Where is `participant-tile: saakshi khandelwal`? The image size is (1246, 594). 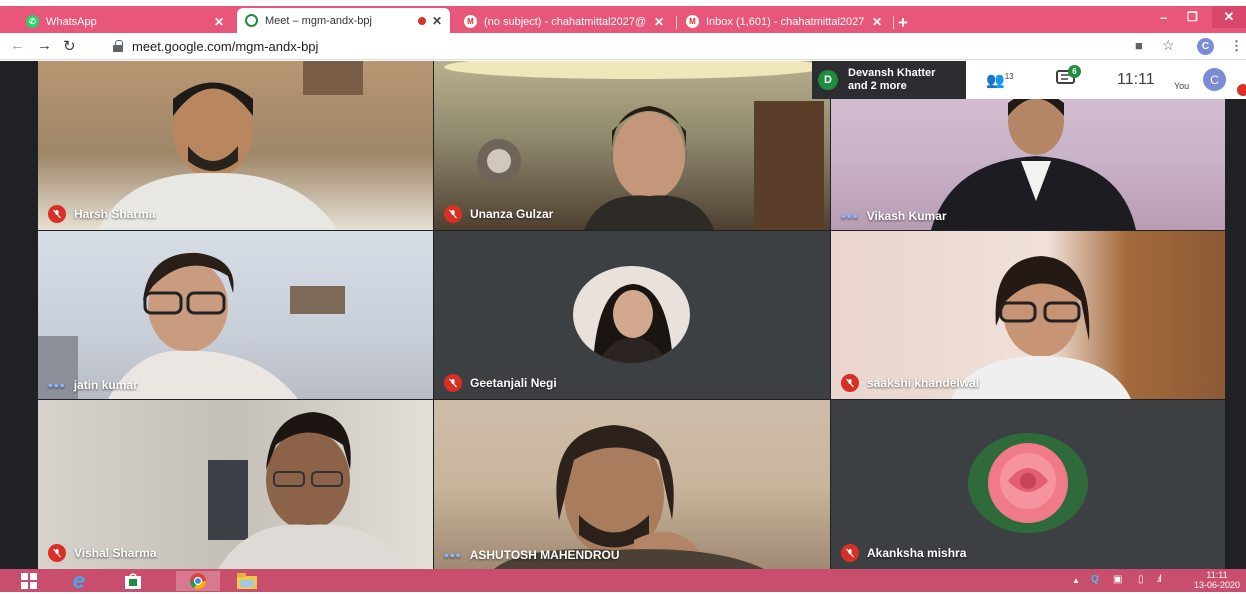 participant-tile: saakshi khandelwal is located at coordinates (1028, 315).